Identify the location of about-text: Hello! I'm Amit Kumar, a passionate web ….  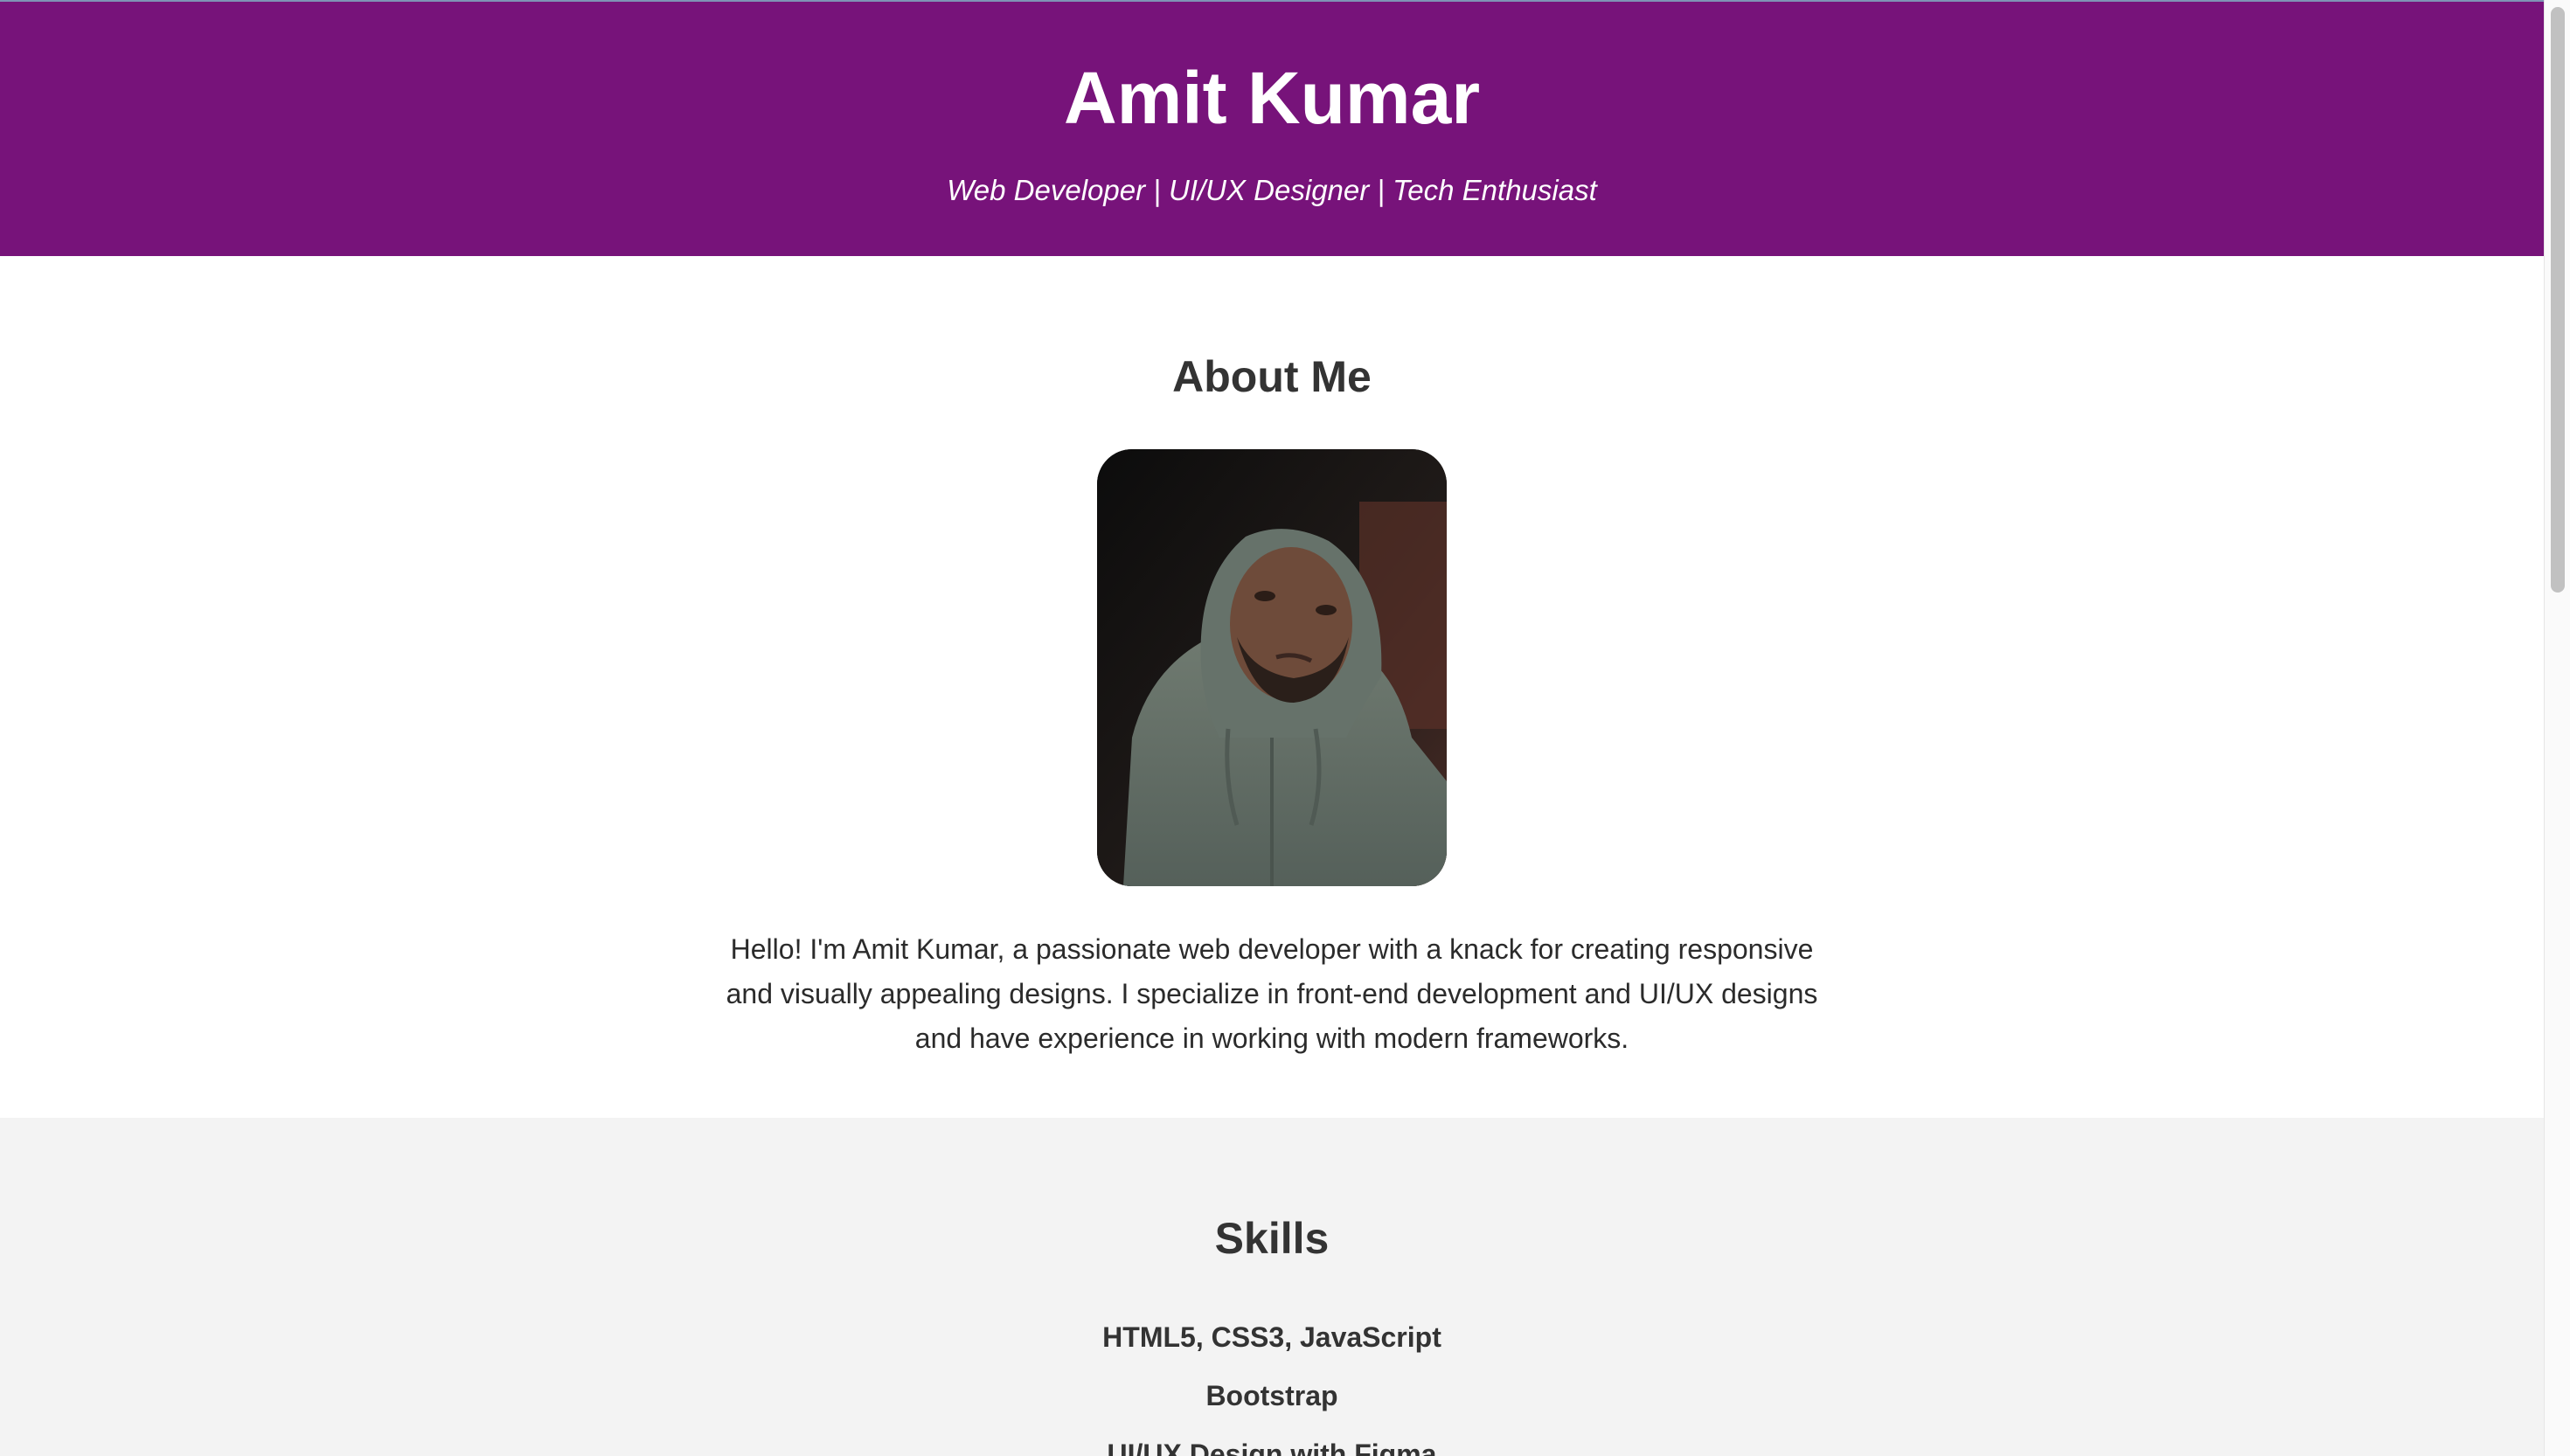
(1272, 993).